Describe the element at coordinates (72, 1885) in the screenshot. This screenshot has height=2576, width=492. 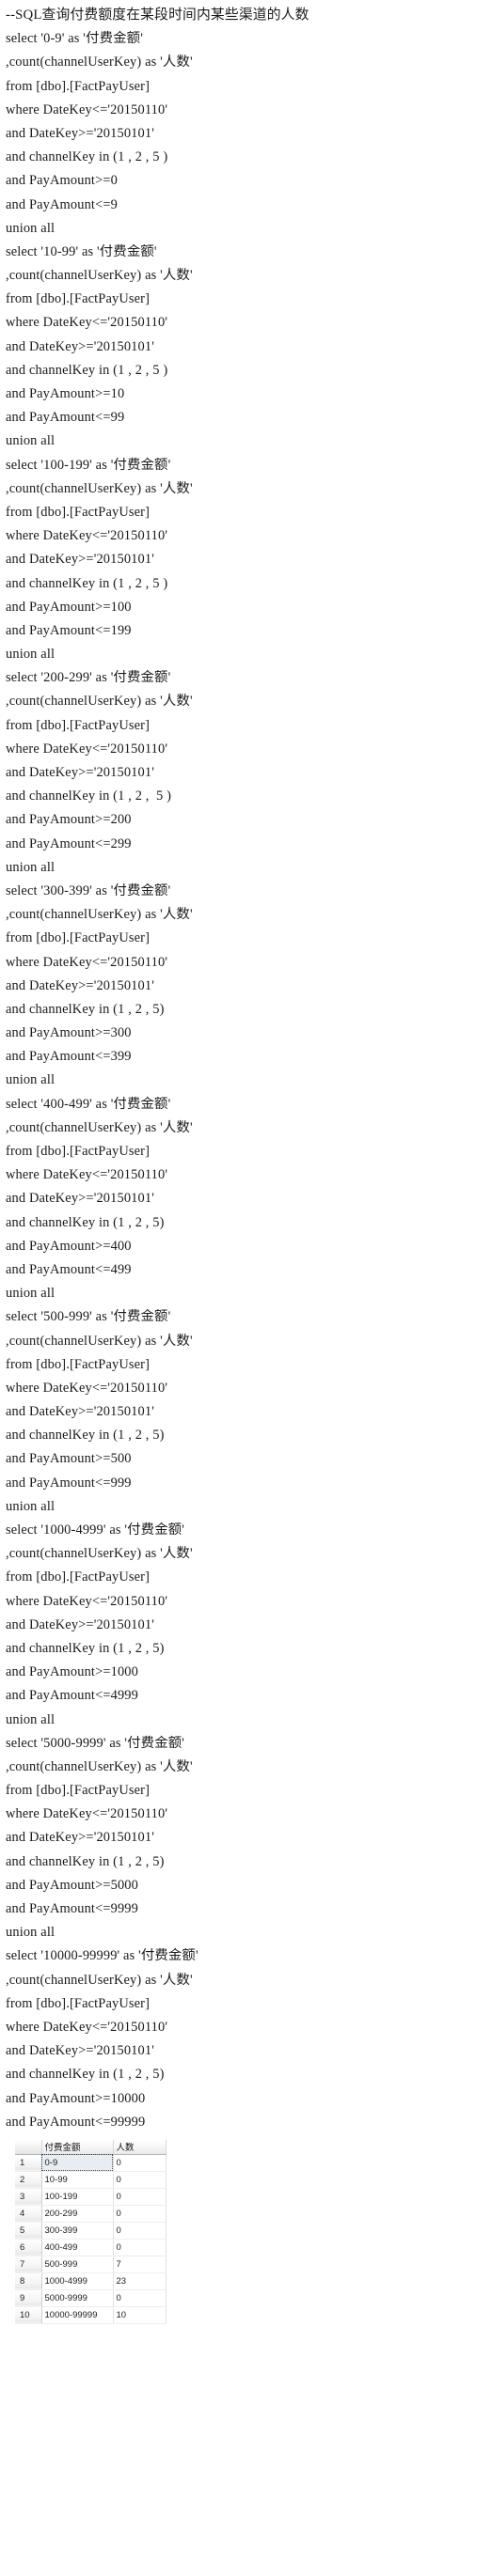
I see `sql-line: and PayAmount>=5000` at that location.